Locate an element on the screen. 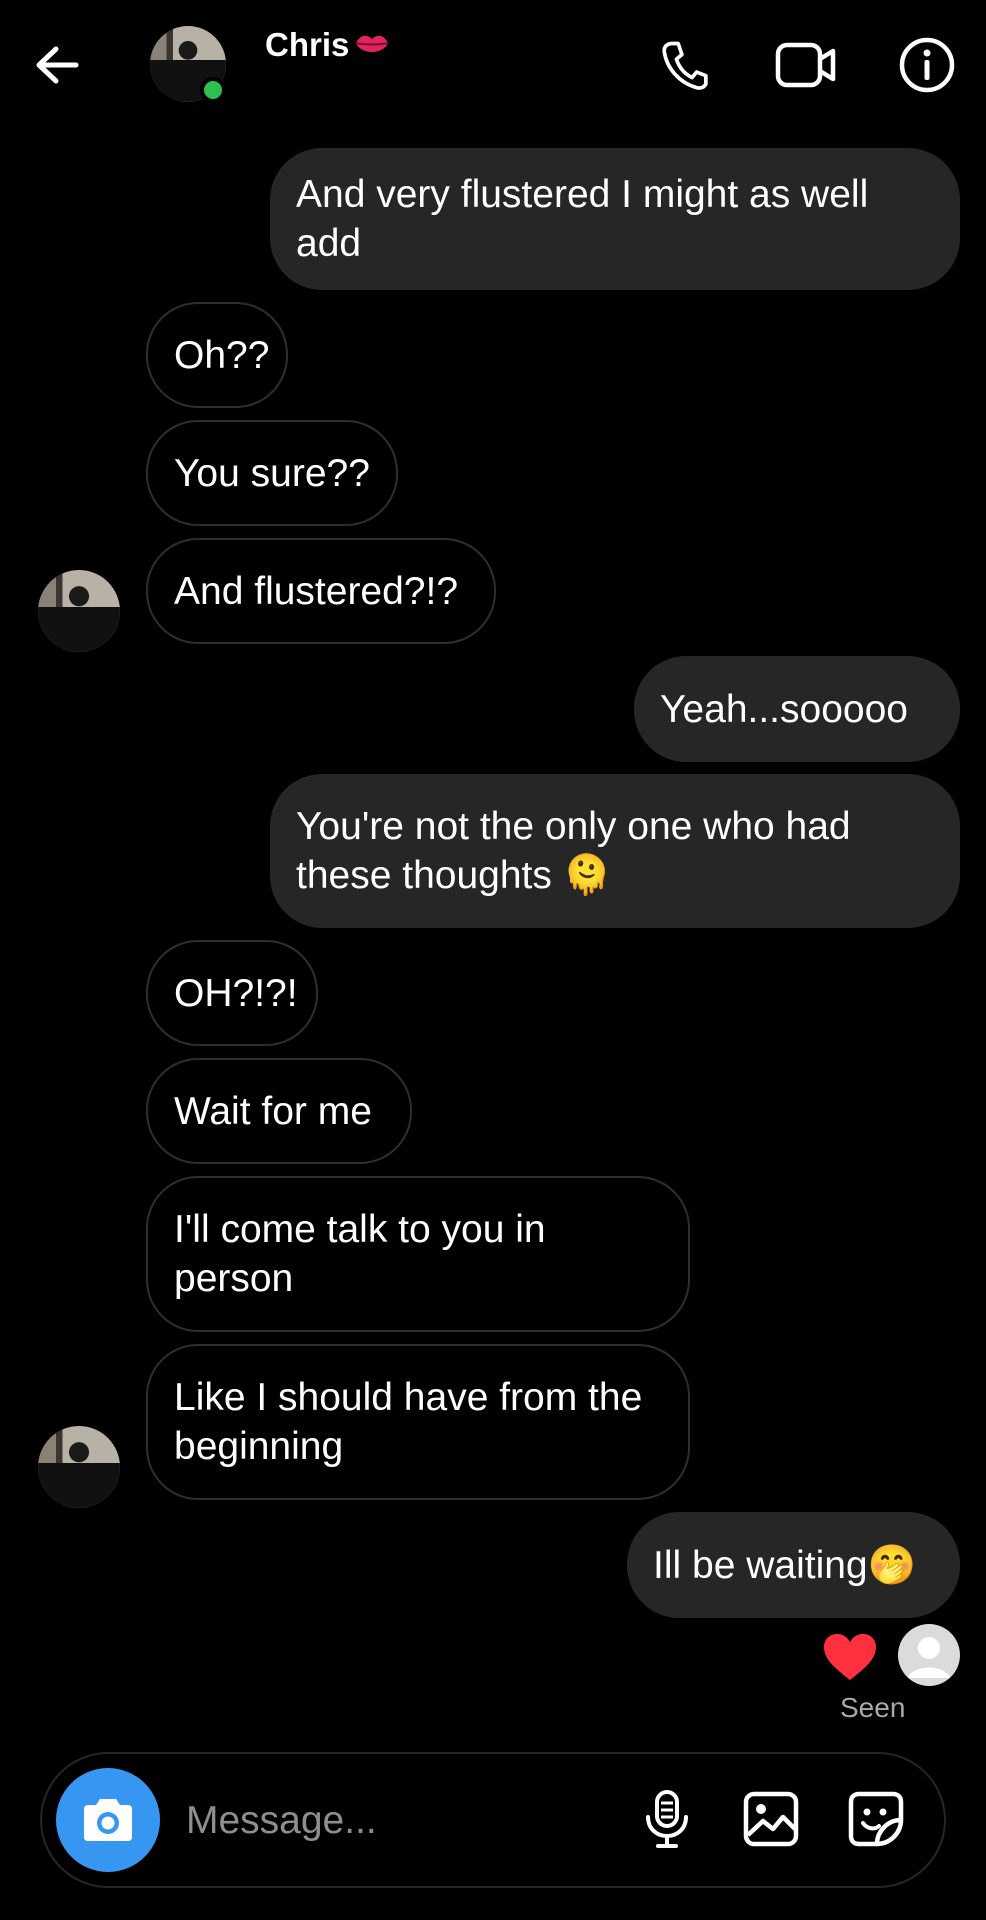  message-bubble-received: You sure?? is located at coordinates (272, 473).